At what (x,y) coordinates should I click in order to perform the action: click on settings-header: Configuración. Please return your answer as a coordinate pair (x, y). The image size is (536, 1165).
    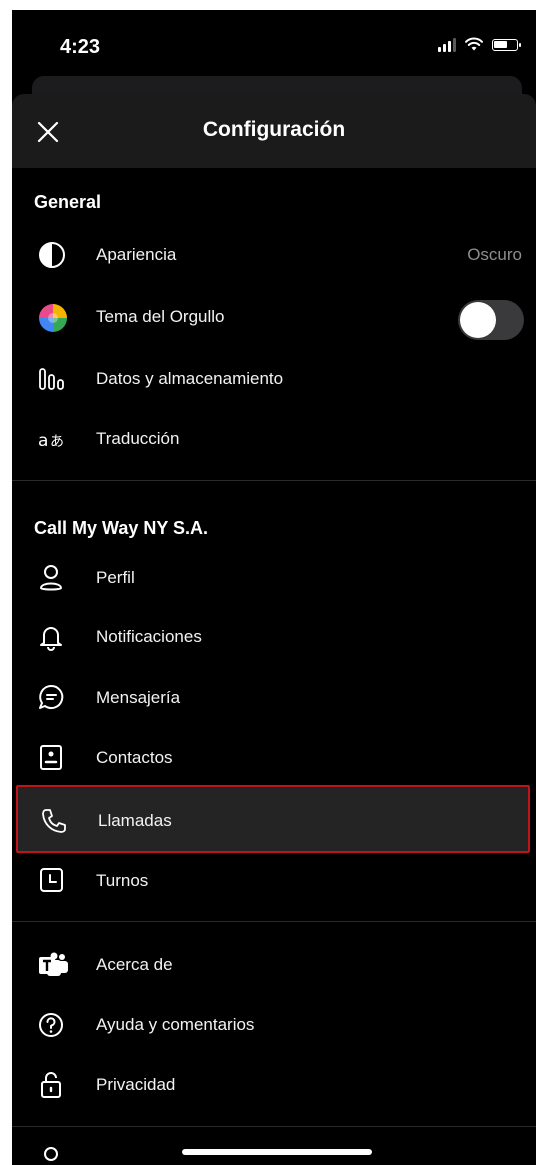
    Looking at the image, I should click on (274, 131).